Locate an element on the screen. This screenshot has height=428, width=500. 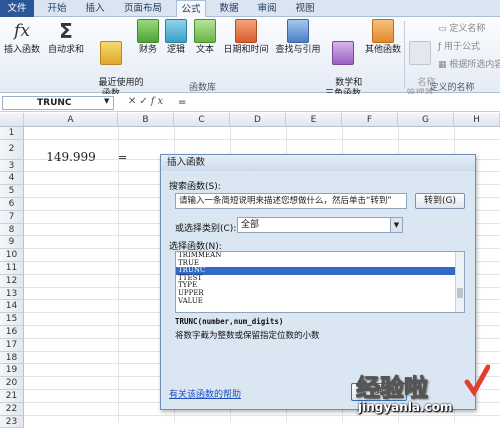
formula-buttons: ✕✓fx is located at coordinates (147, 101).